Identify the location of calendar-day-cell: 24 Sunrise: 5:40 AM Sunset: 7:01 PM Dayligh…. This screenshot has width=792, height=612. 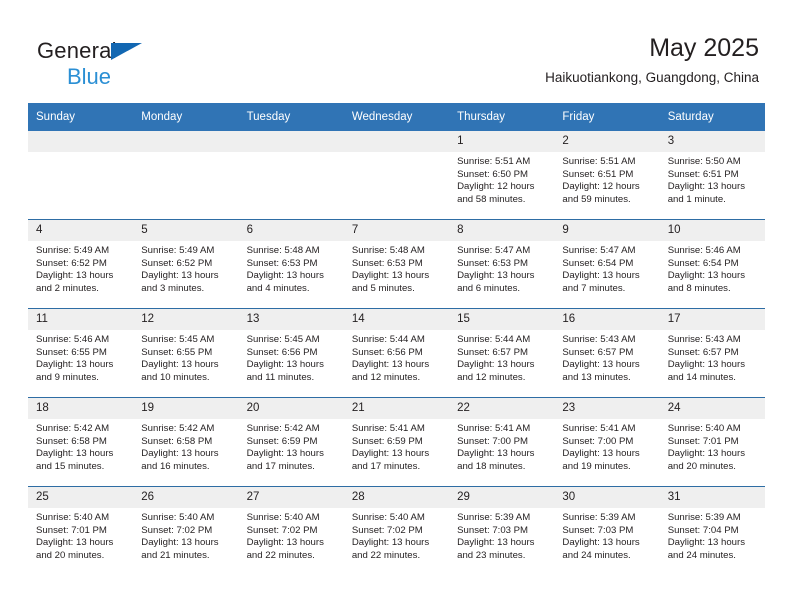
(712, 442).